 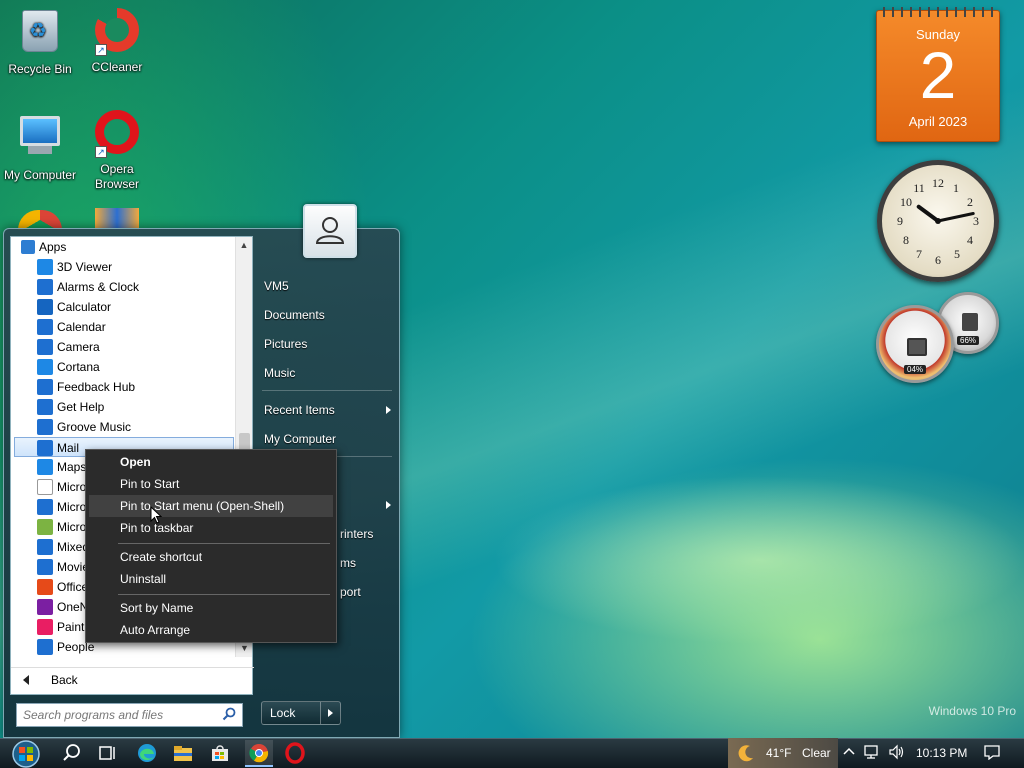 What do you see at coordinates (211, 579) in the screenshot?
I see `ctx-uninstall: Uninstall` at bounding box center [211, 579].